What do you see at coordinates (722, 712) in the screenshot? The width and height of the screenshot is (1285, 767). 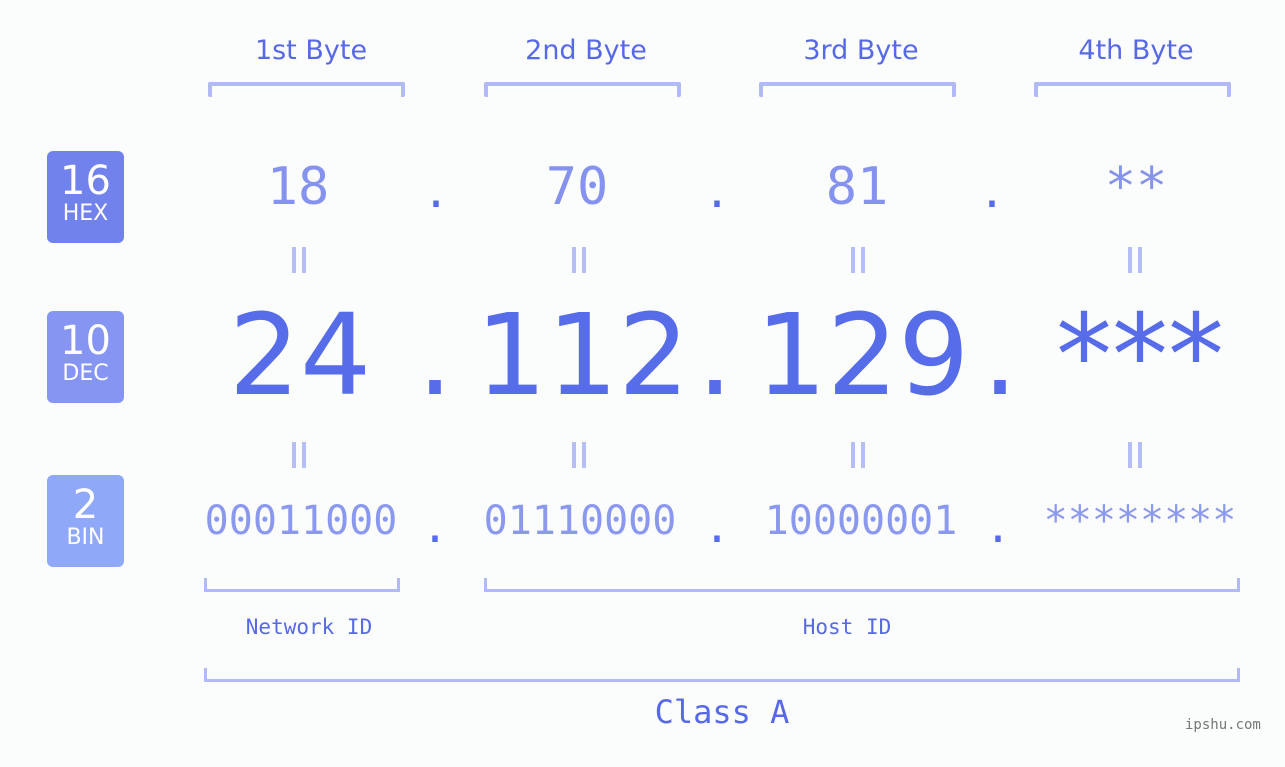 I see `class-label: Class A` at bounding box center [722, 712].